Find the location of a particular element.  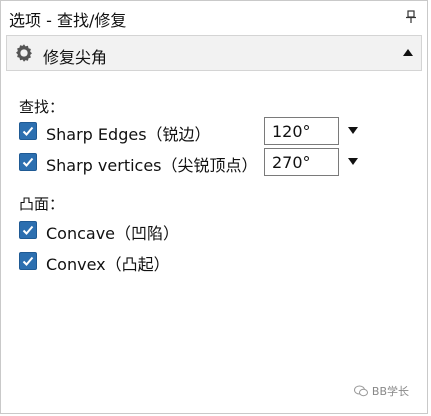

sharp-edges-checkbox is located at coordinates (28, 131).